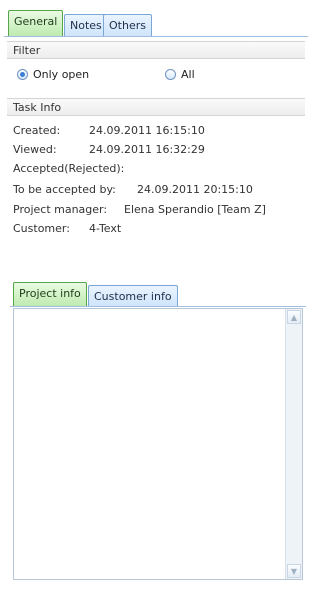  I want to click on viewed-value: 24.09.2011 16:32:29, so click(147, 149).